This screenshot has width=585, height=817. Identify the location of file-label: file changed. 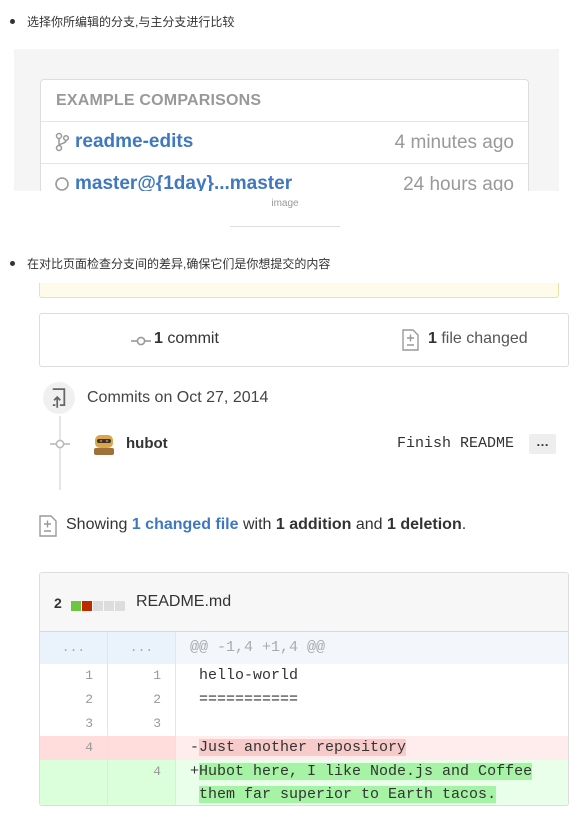
(484, 338).